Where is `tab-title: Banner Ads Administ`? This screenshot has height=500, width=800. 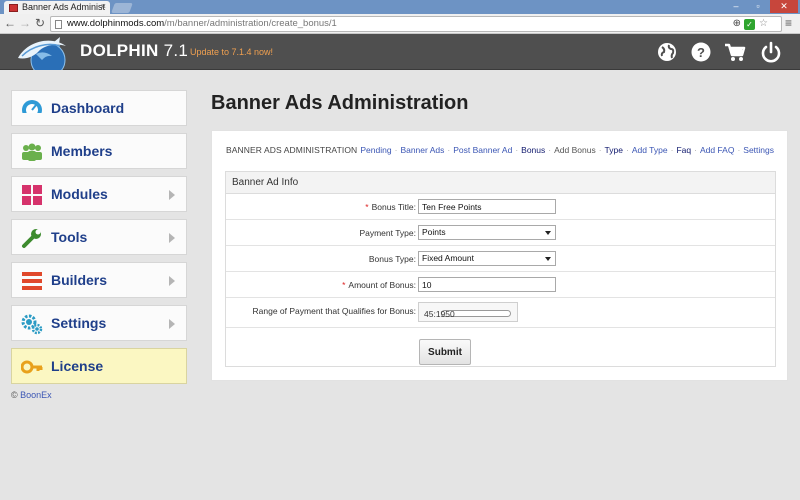
tab-title: Banner Ads Administ is located at coordinates (64, 7).